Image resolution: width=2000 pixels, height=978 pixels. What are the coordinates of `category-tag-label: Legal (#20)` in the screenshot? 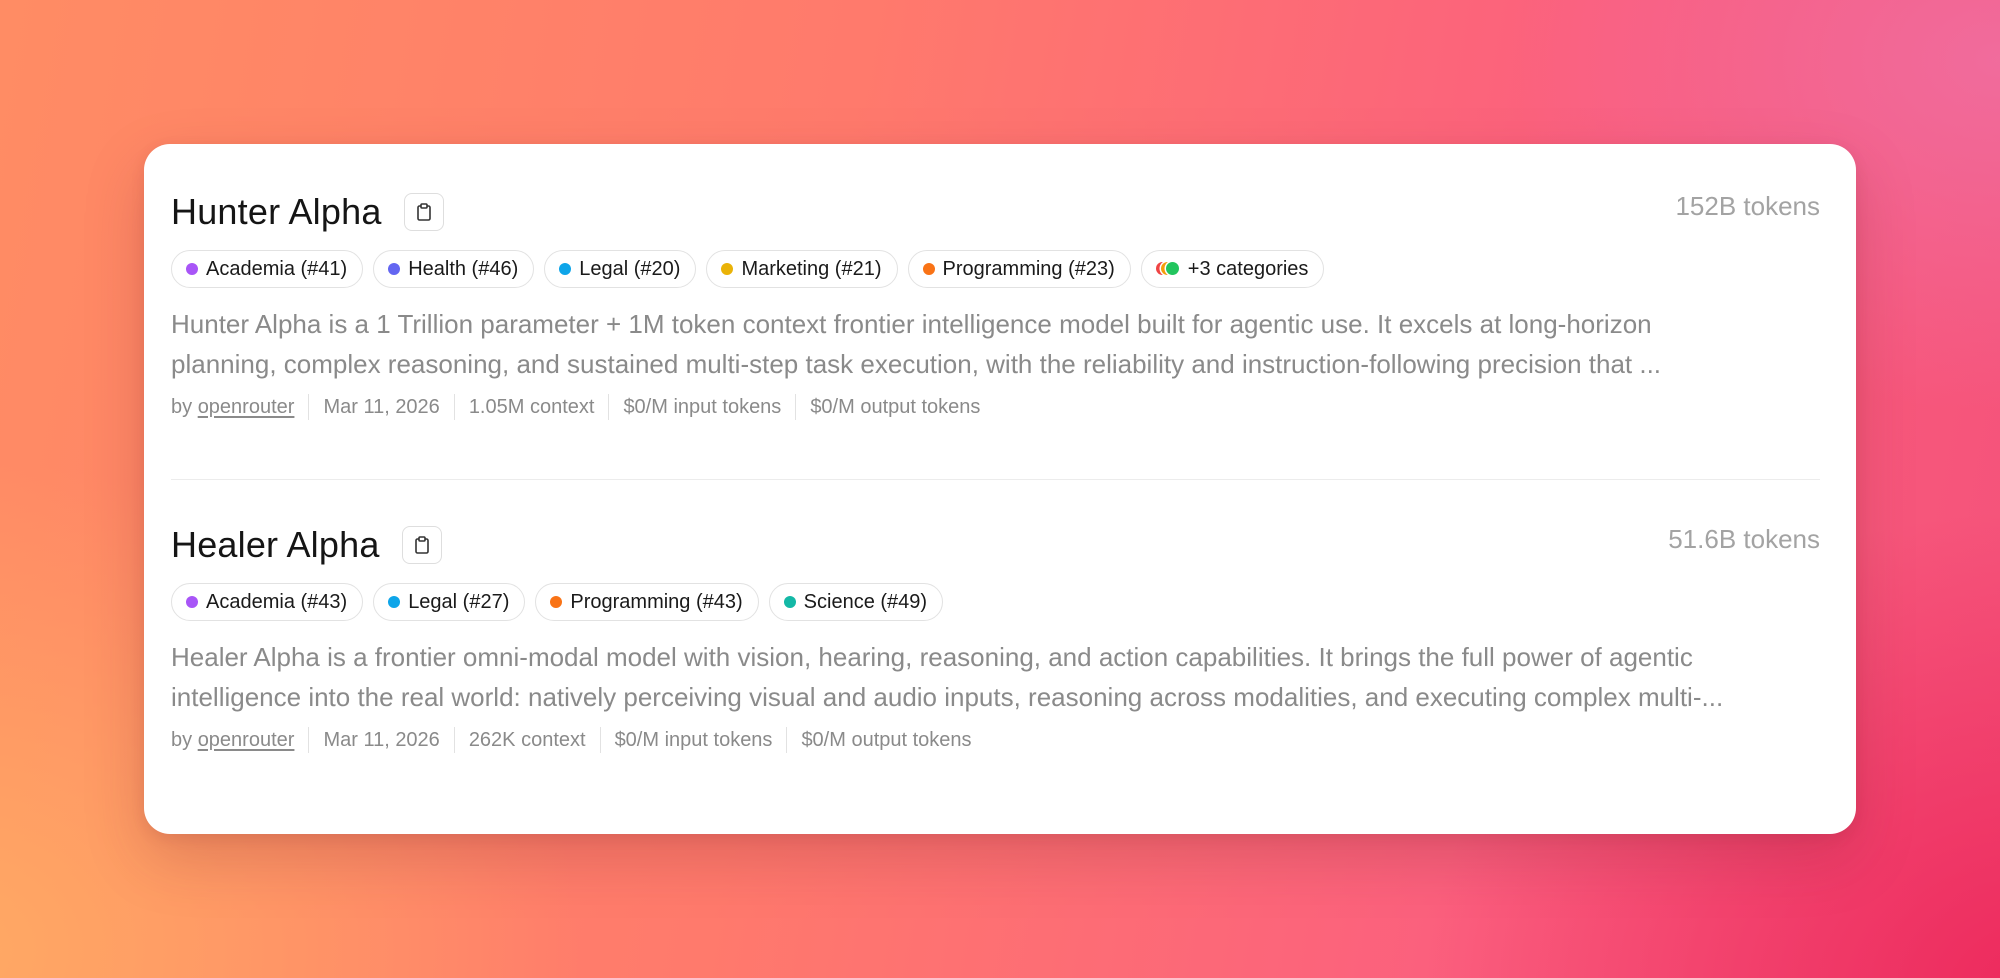 It's located at (630, 268).